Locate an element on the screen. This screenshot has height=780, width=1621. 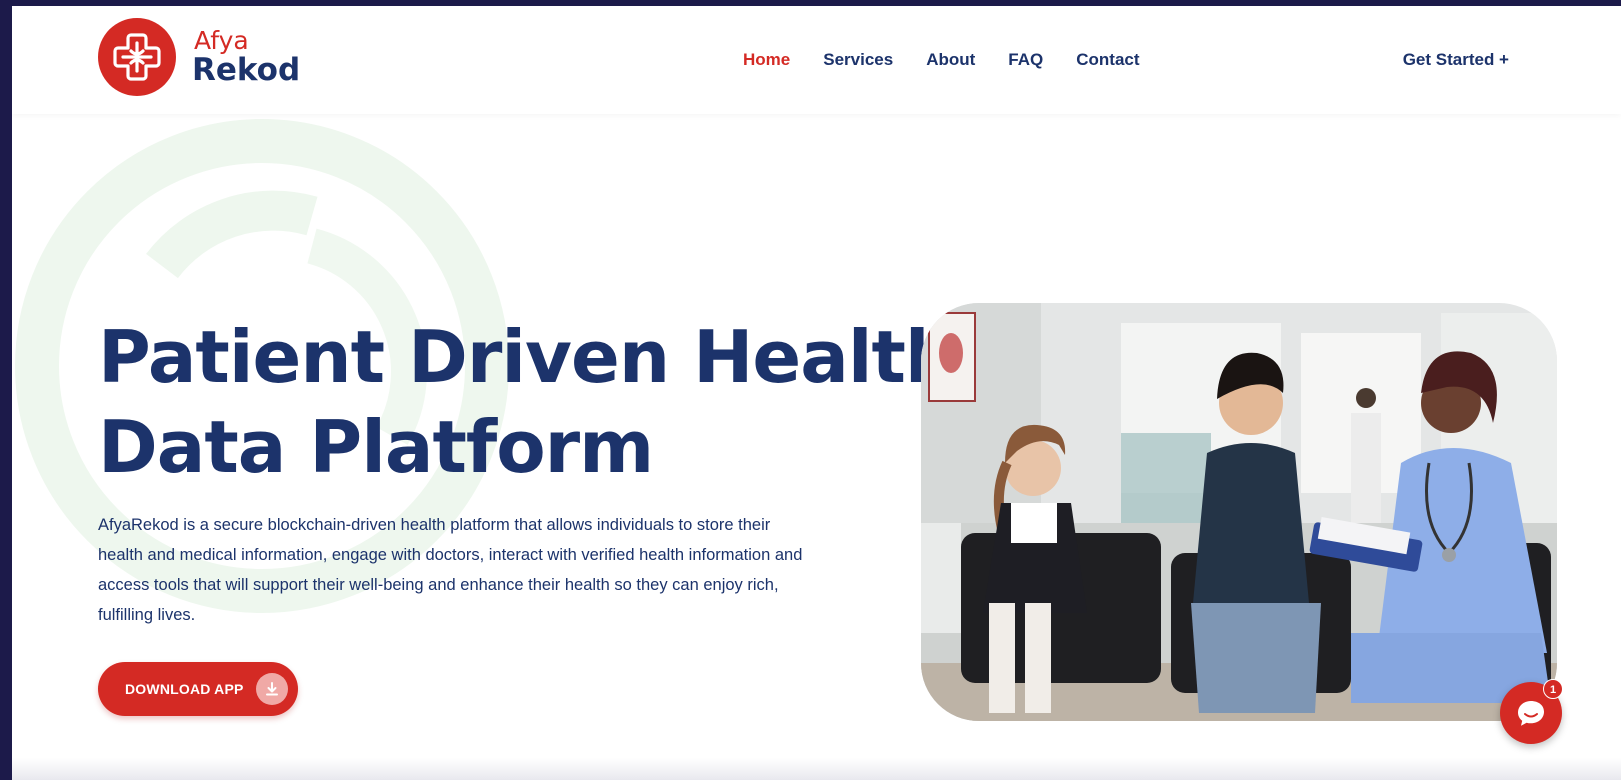
brand-logo: Afya Rekod is located at coordinates (199, 57).